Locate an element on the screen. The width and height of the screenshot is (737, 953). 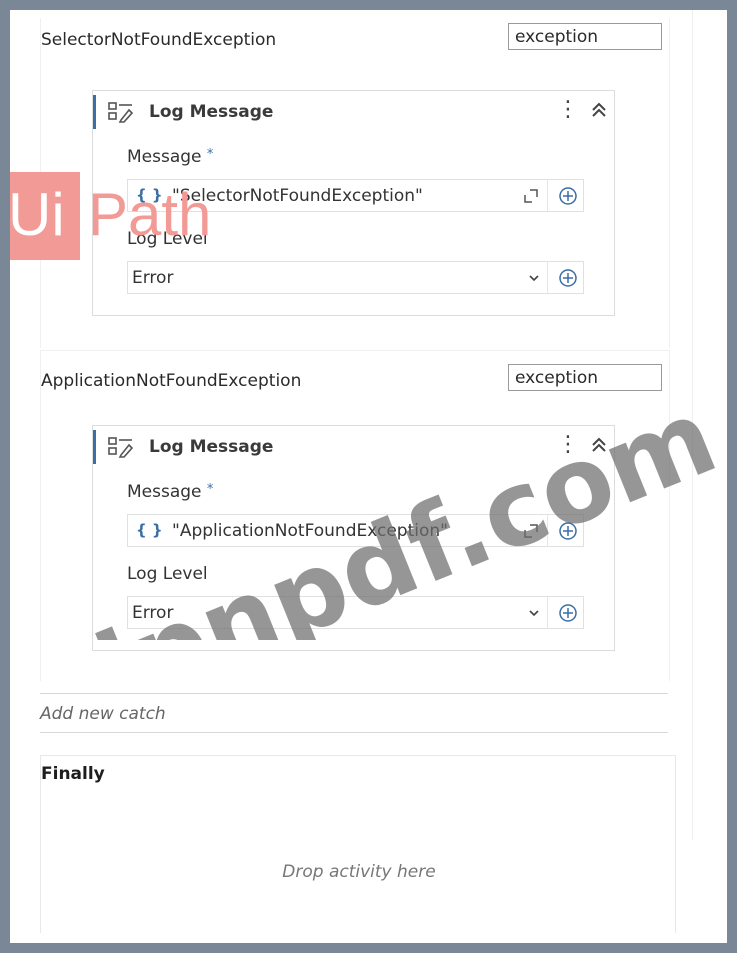
uipath-logo: Ui Path is located at coordinates (128, 216).